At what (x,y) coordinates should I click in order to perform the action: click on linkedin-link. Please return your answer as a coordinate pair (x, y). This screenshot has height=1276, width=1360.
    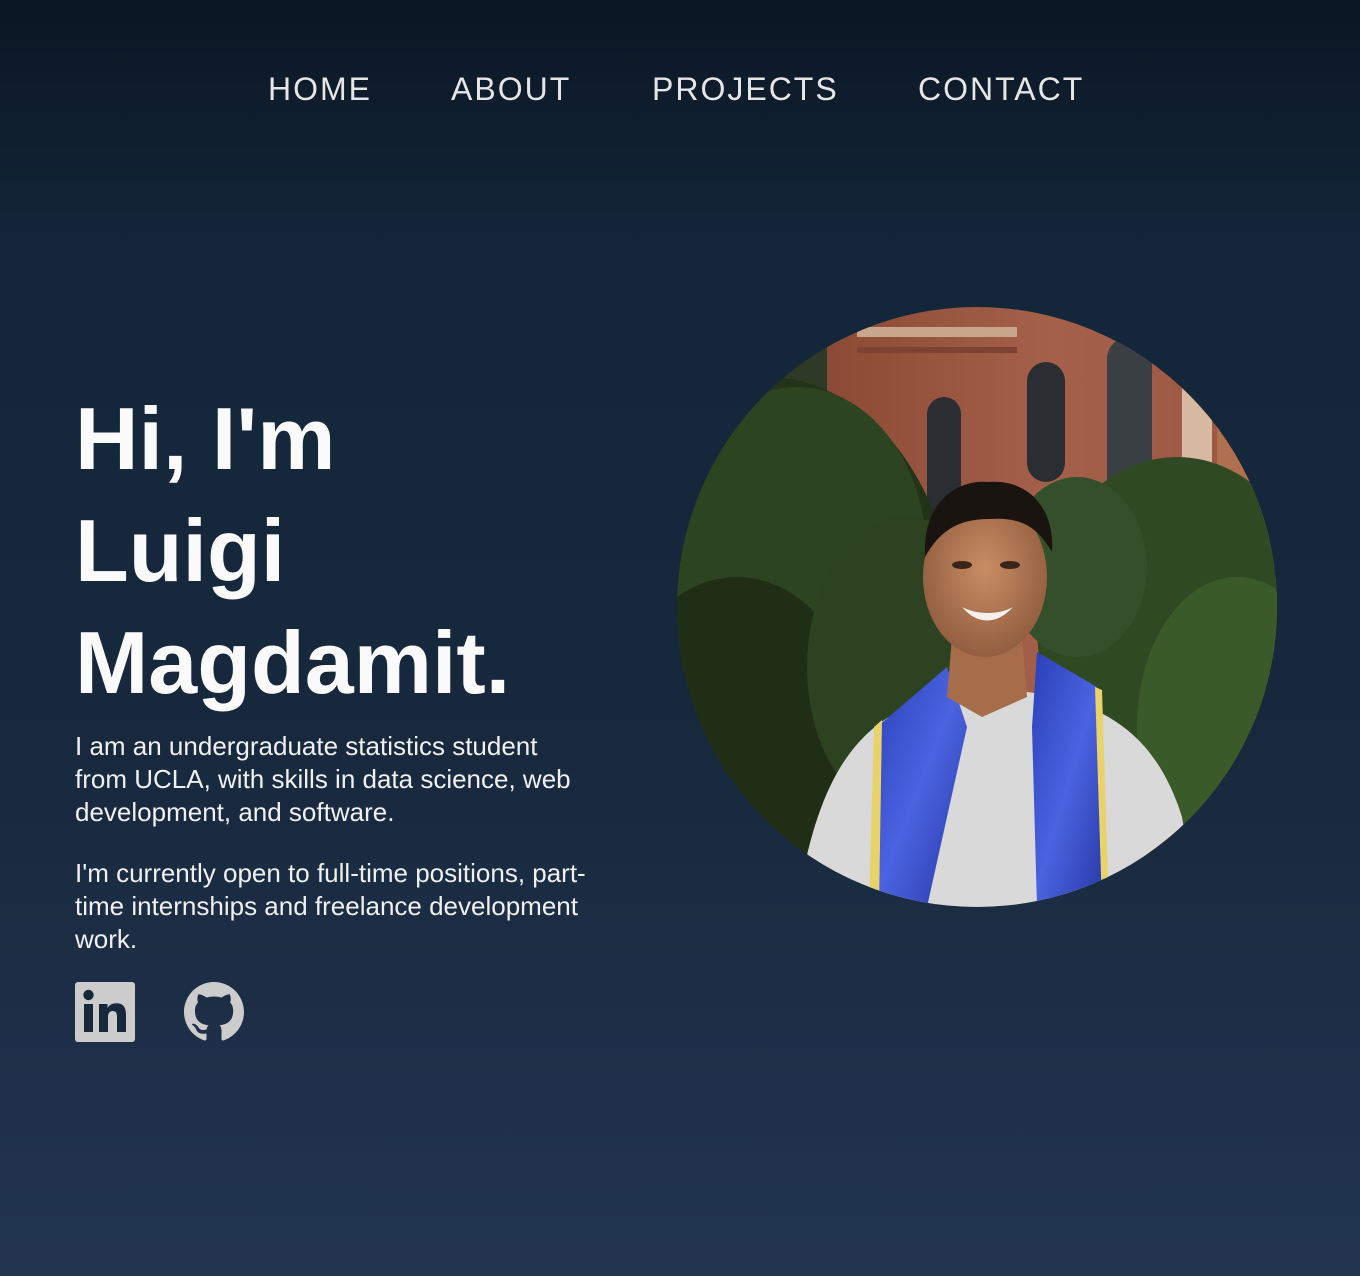
    Looking at the image, I should click on (105, 1012).